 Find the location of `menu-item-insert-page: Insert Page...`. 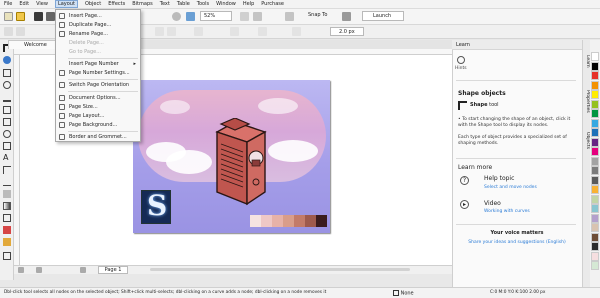

menu-item-insert-page: Insert Page... is located at coordinates (98, 16).